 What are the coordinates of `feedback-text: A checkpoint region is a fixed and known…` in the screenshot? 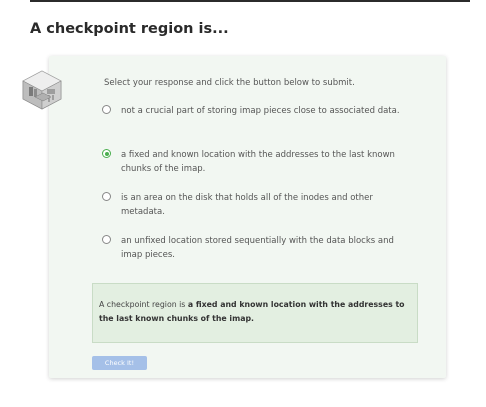 It's located at (256, 312).